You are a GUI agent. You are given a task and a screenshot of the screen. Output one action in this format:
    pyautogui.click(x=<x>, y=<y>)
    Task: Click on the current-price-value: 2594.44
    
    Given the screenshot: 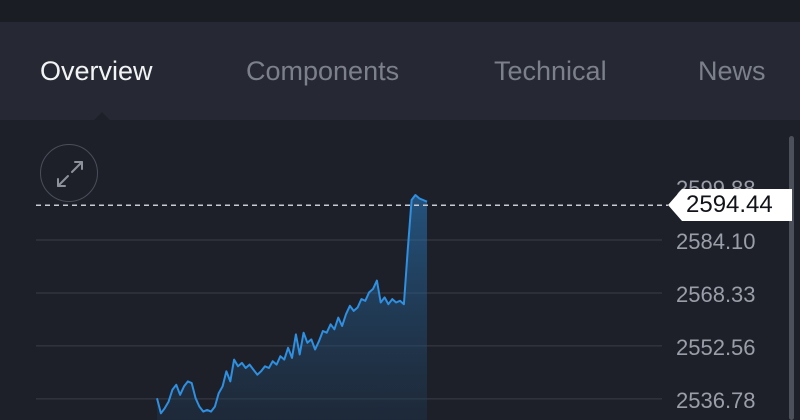 What is the action you would take?
    pyautogui.click(x=729, y=205)
    